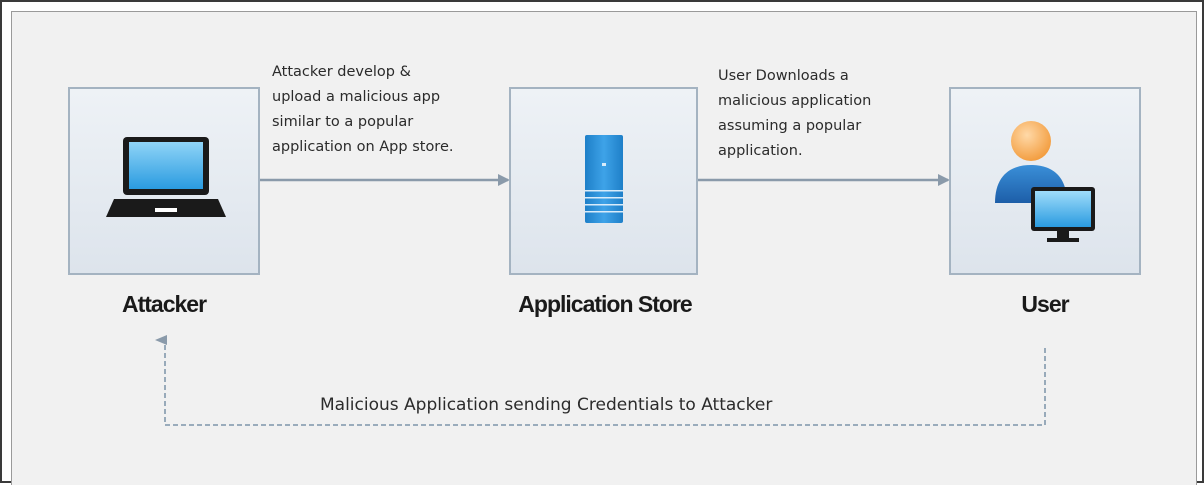 The image size is (1204, 485). Describe the element at coordinates (363, 147) in the screenshot. I see `edge-line: application on App store.` at that location.